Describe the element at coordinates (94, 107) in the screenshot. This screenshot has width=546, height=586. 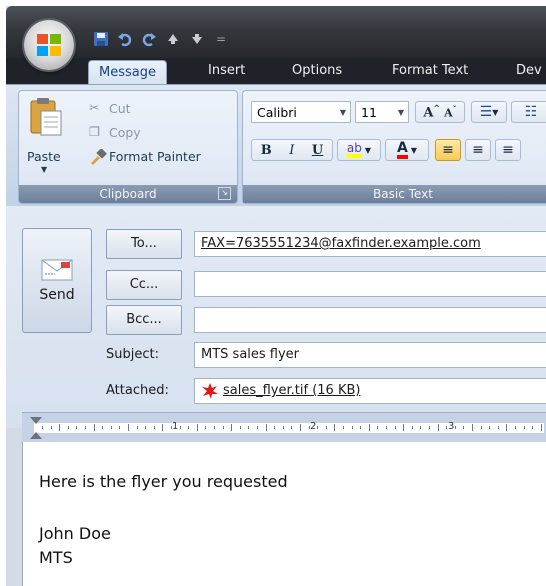
I see `scissors-icon: ✂` at that location.